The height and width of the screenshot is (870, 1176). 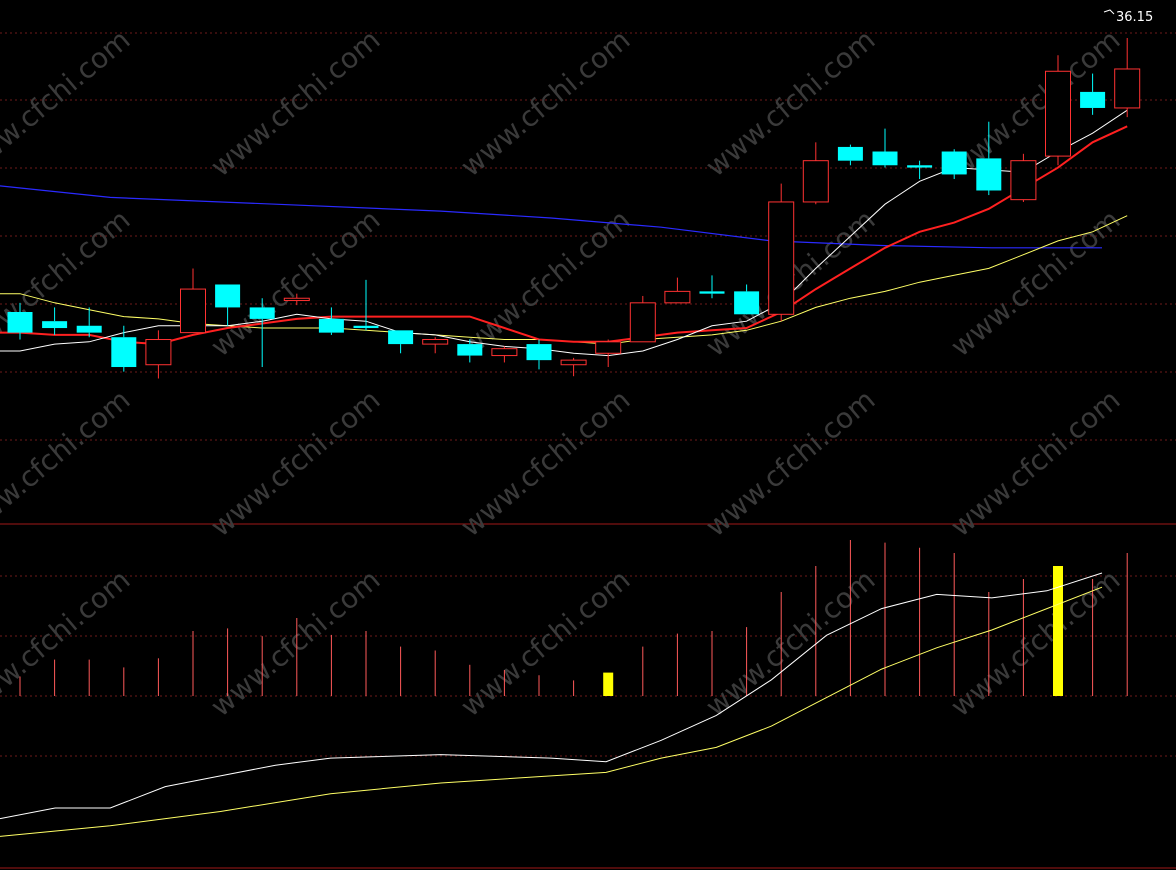 I want to click on ma-long-line, so click(x=551, y=217).